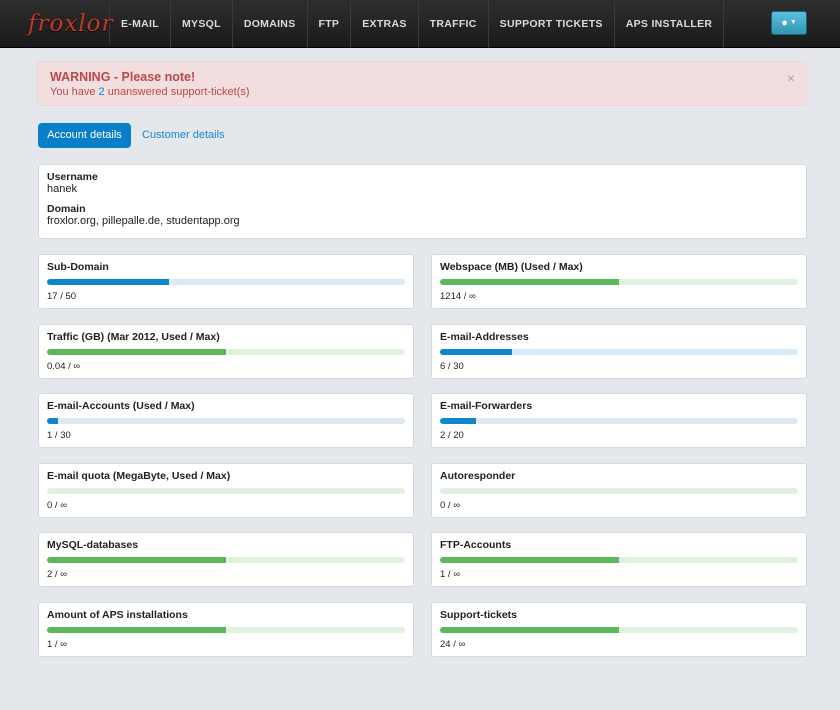 The height and width of the screenshot is (710, 840). I want to click on stat-title: Support-tickets, so click(479, 615).